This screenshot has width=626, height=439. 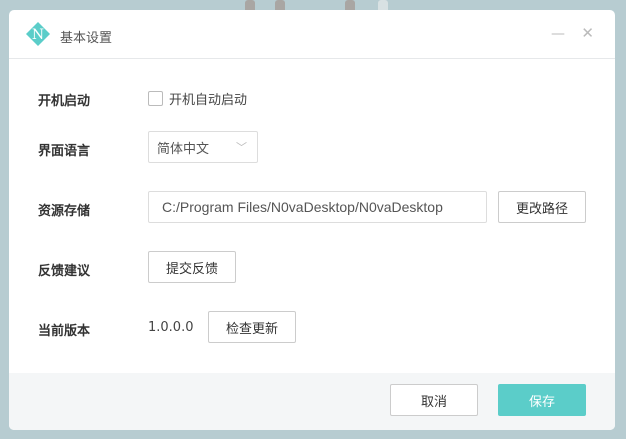 I want to click on svg-text: N, so click(x=38, y=35).